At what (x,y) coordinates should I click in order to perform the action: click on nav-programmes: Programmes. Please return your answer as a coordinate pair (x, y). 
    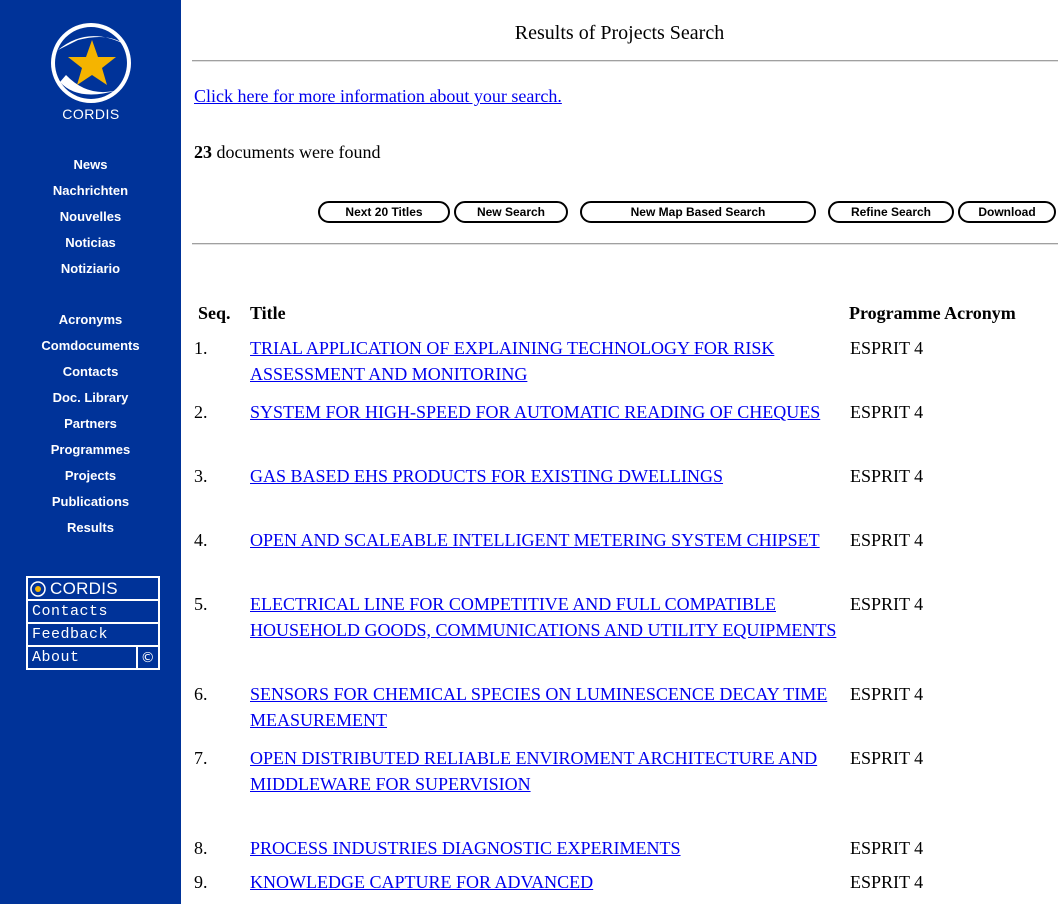
    Looking at the image, I should click on (90, 450).